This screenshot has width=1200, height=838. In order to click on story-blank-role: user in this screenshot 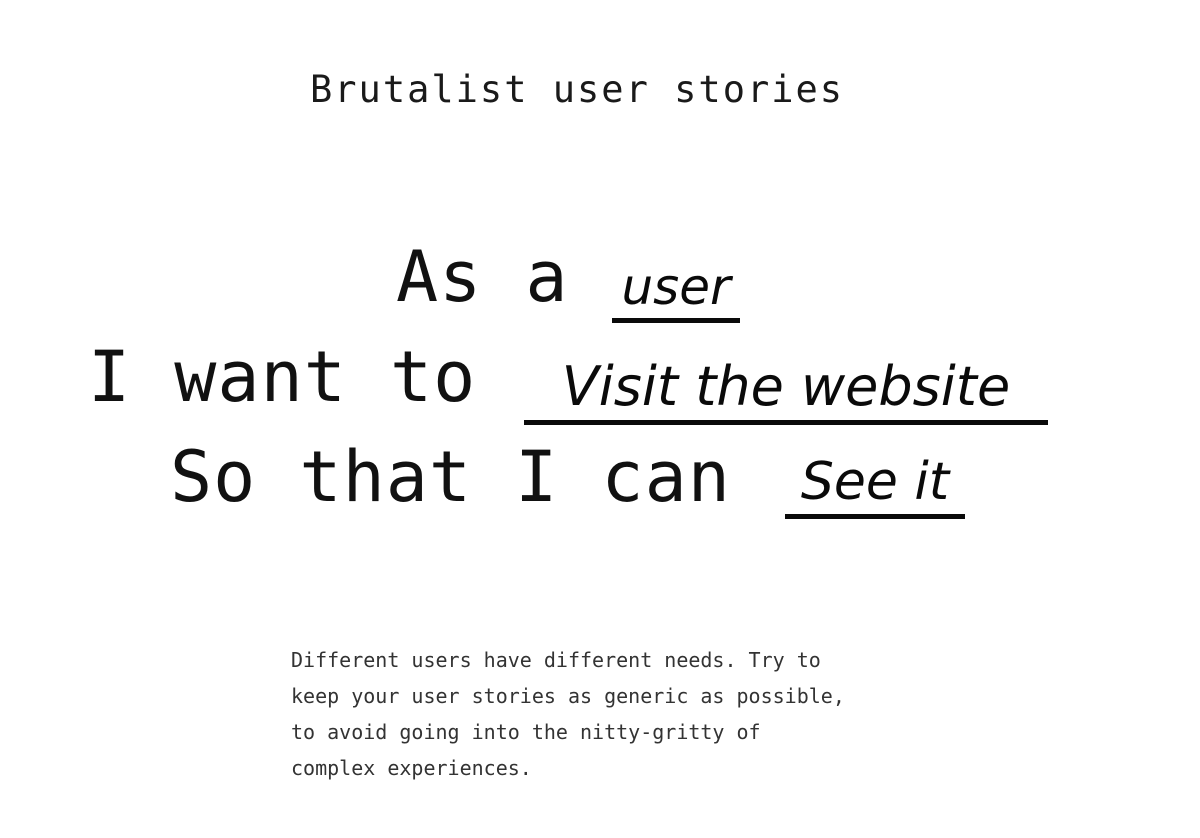, I will do `click(676, 292)`.